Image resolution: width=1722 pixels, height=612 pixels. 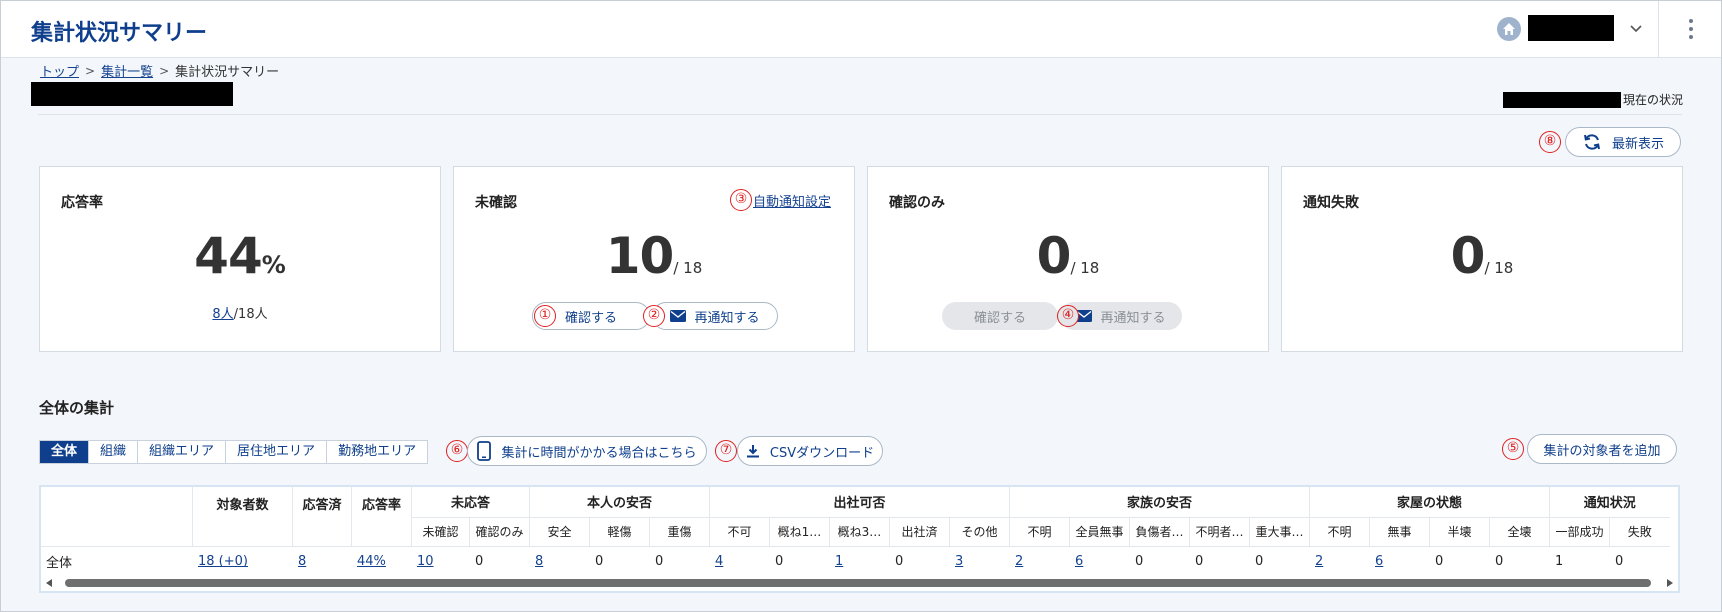 I want to click on mail-icon, so click(x=678, y=316).